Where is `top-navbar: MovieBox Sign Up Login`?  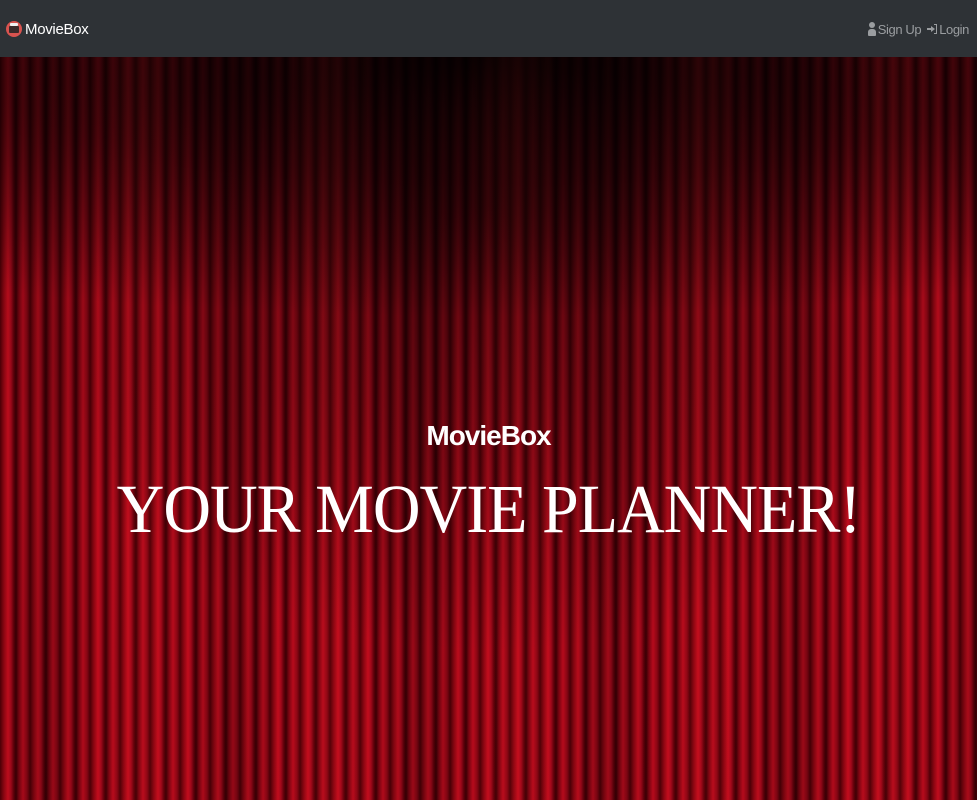 top-navbar: MovieBox Sign Up Login is located at coordinates (488, 28).